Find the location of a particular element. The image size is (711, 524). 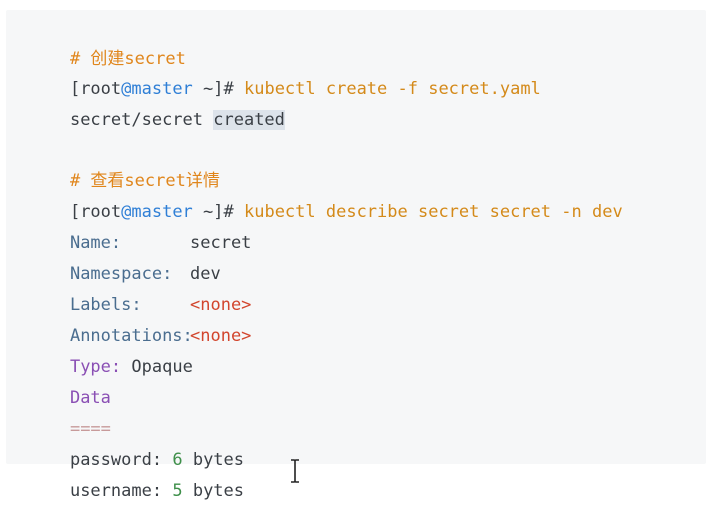

output-created: secret/secret created is located at coordinates (157, 120).